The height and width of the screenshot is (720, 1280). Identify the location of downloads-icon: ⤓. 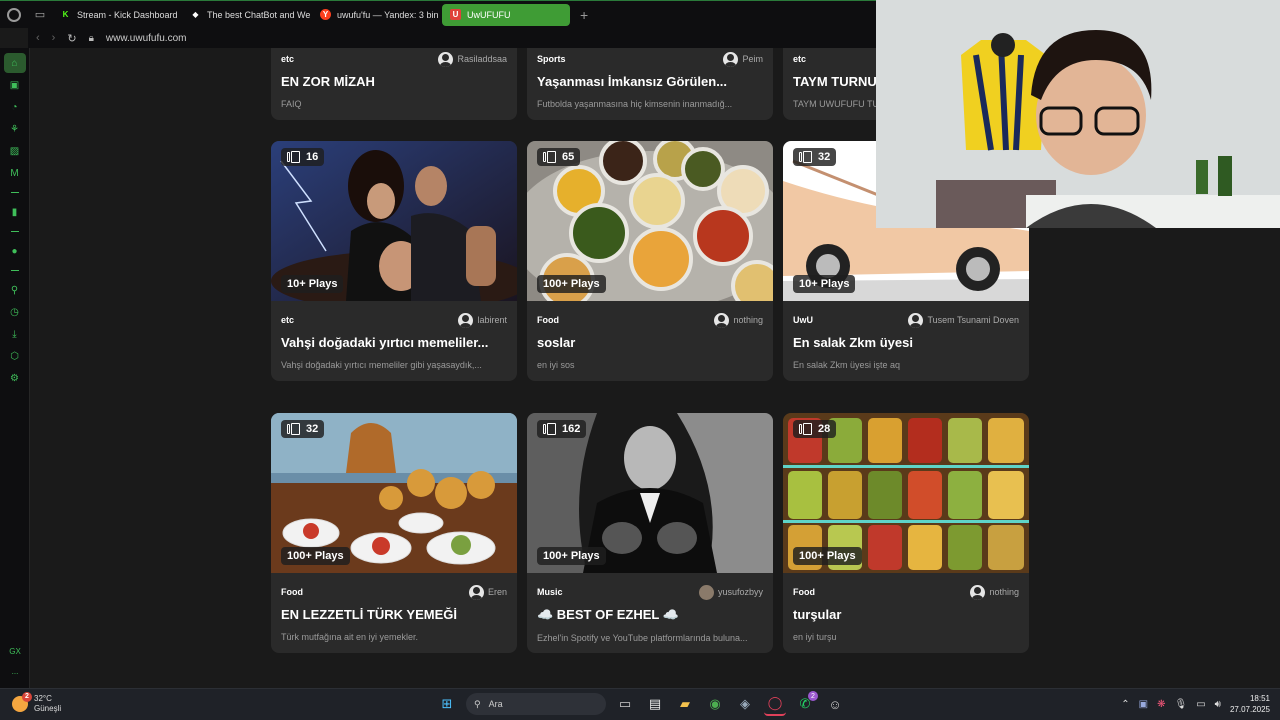
(15, 334).